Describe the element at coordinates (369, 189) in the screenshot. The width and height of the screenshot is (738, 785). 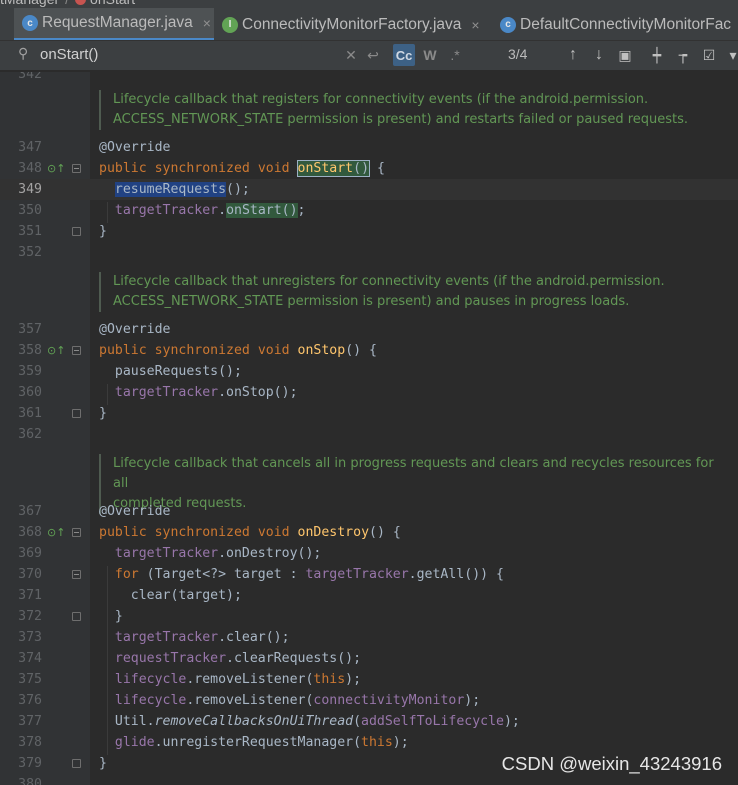
I see `code-line-current: 349 resumeRequests();` at that location.